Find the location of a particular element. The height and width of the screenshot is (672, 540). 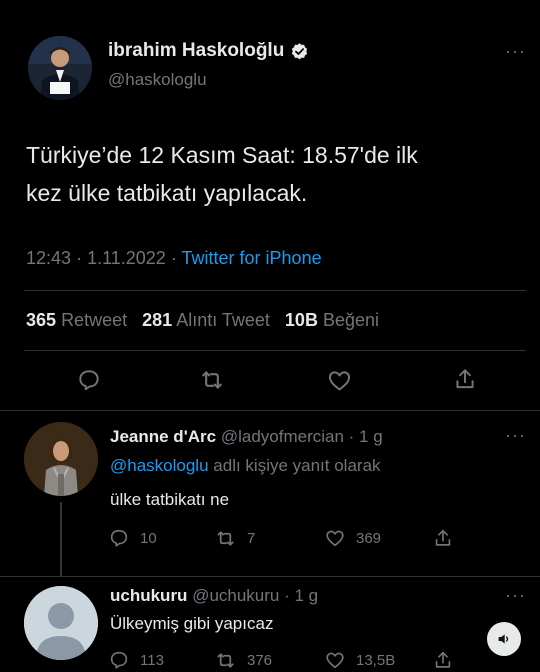

reply-count: 10 is located at coordinates (148, 538).